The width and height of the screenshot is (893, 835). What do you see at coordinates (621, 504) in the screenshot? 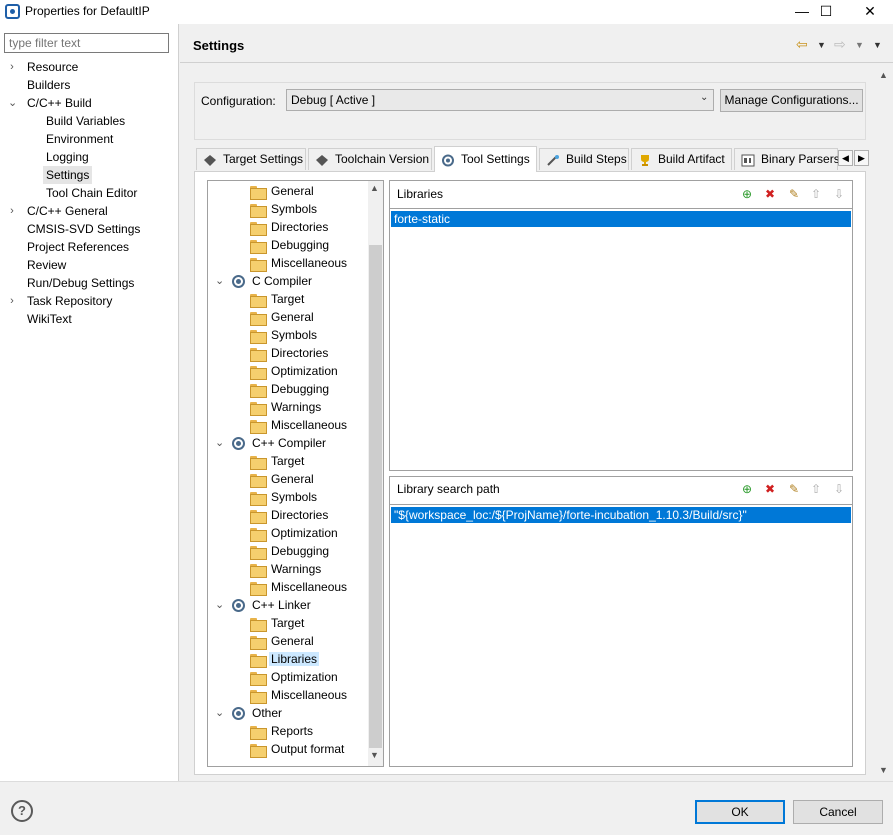
I see `divider` at bounding box center [621, 504].